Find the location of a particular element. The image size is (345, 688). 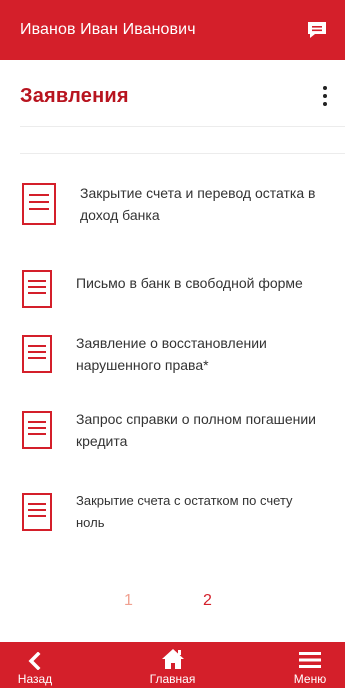

list-item-close-account-zero-balance: Закрытие счета с остатком по счету ноль is located at coordinates (178, 512).